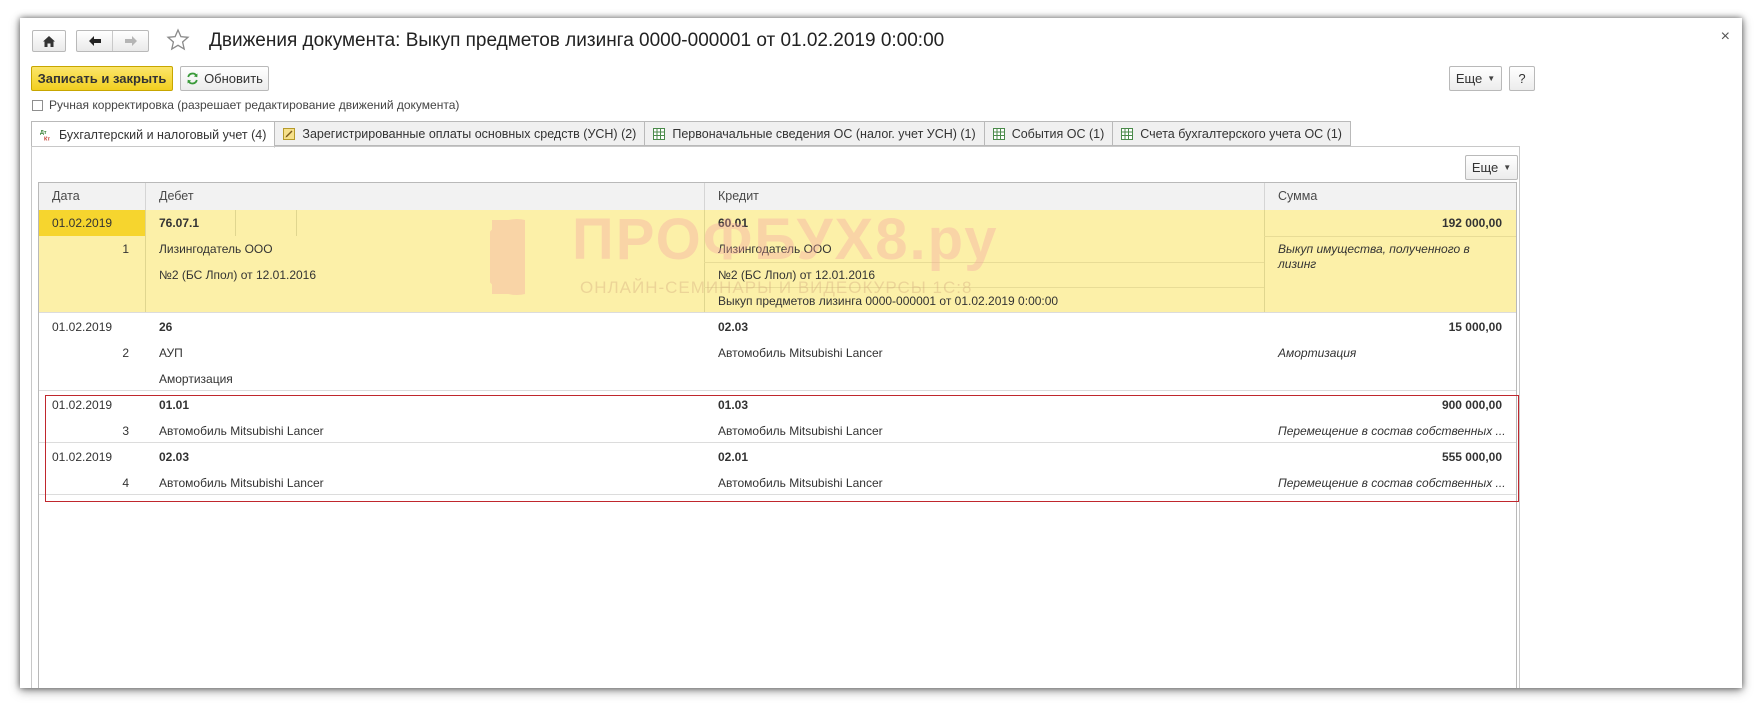 The width and height of the screenshot is (1761, 709). Describe the element at coordinates (171, 353) in the screenshot. I see `debit-subconto-1: АУП` at that location.